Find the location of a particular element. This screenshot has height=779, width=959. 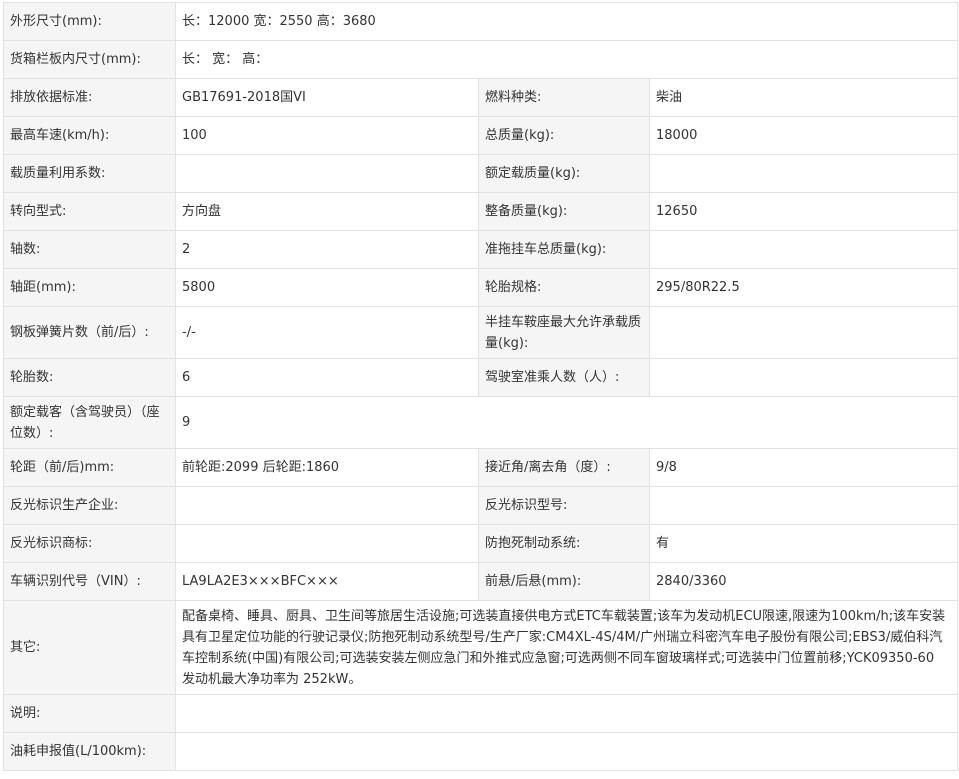

table-row: 油耗申报值(L/100km): is located at coordinates (481, 751).